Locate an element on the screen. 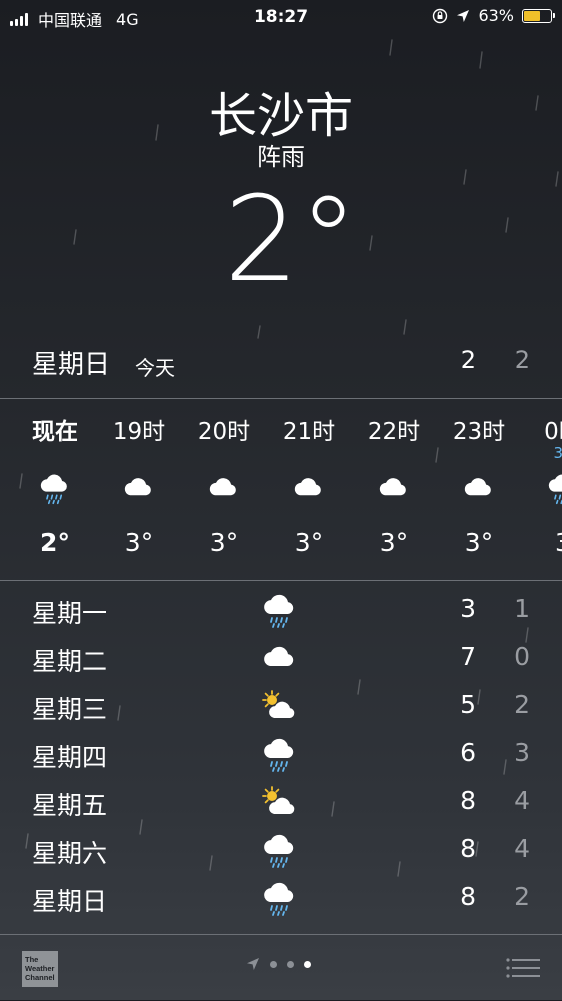  today-summary: 星期日 今天 2 2 is located at coordinates (281, 364).